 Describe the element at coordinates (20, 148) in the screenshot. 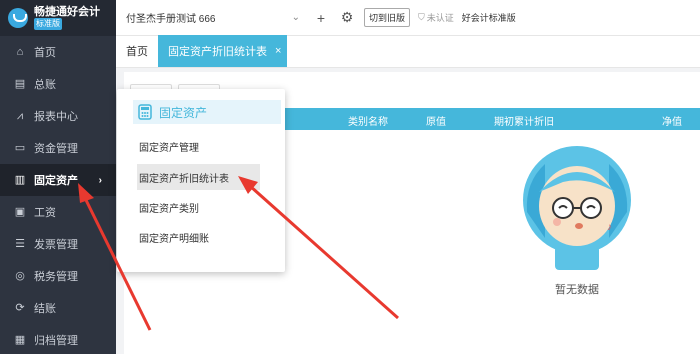

I see `wallet-icon: ▭` at that location.